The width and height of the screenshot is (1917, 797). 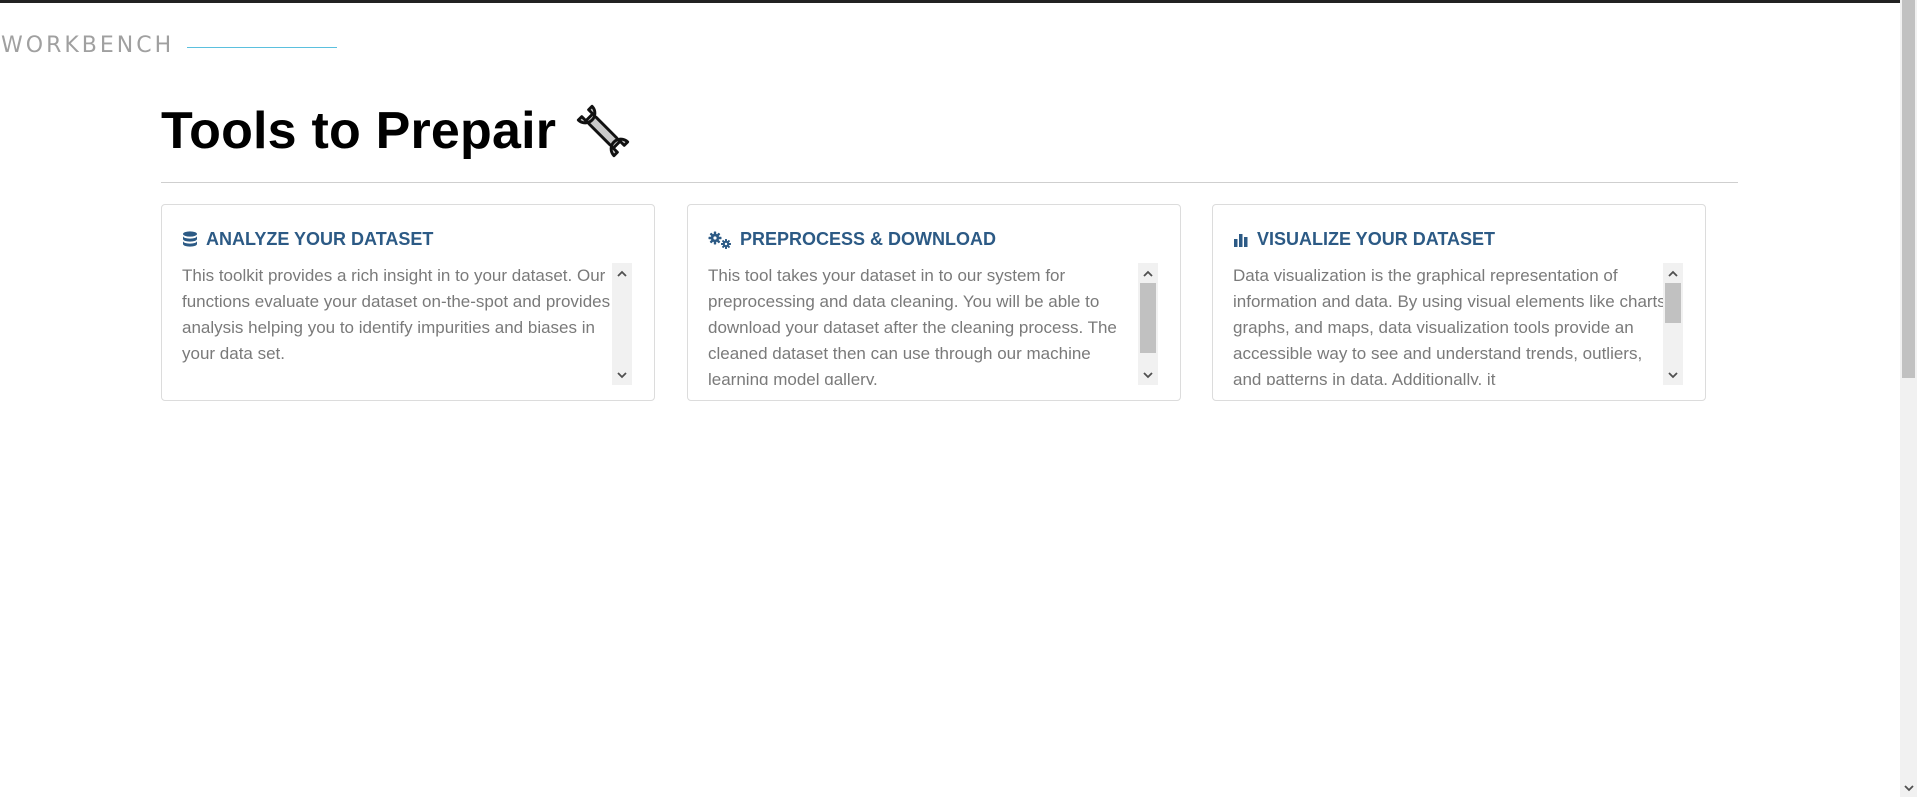 I want to click on brand: WORKBENCH, so click(x=169, y=45).